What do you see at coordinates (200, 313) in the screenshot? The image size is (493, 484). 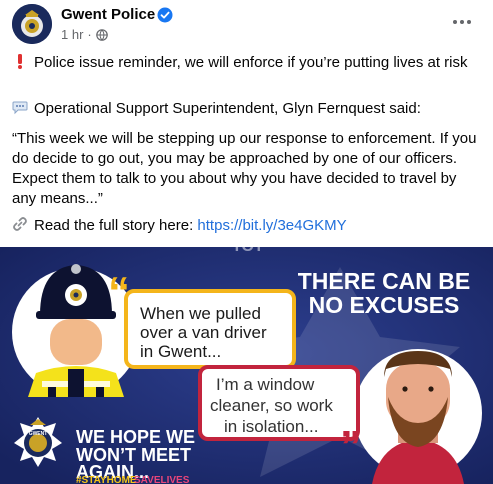 I see `officer-bubble-line1: When we pulled` at bounding box center [200, 313].